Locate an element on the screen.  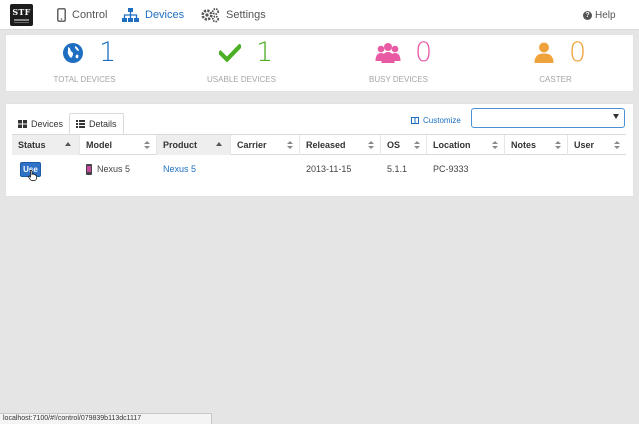
stat-caster: 0 CASTER is located at coordinates (555, 64).